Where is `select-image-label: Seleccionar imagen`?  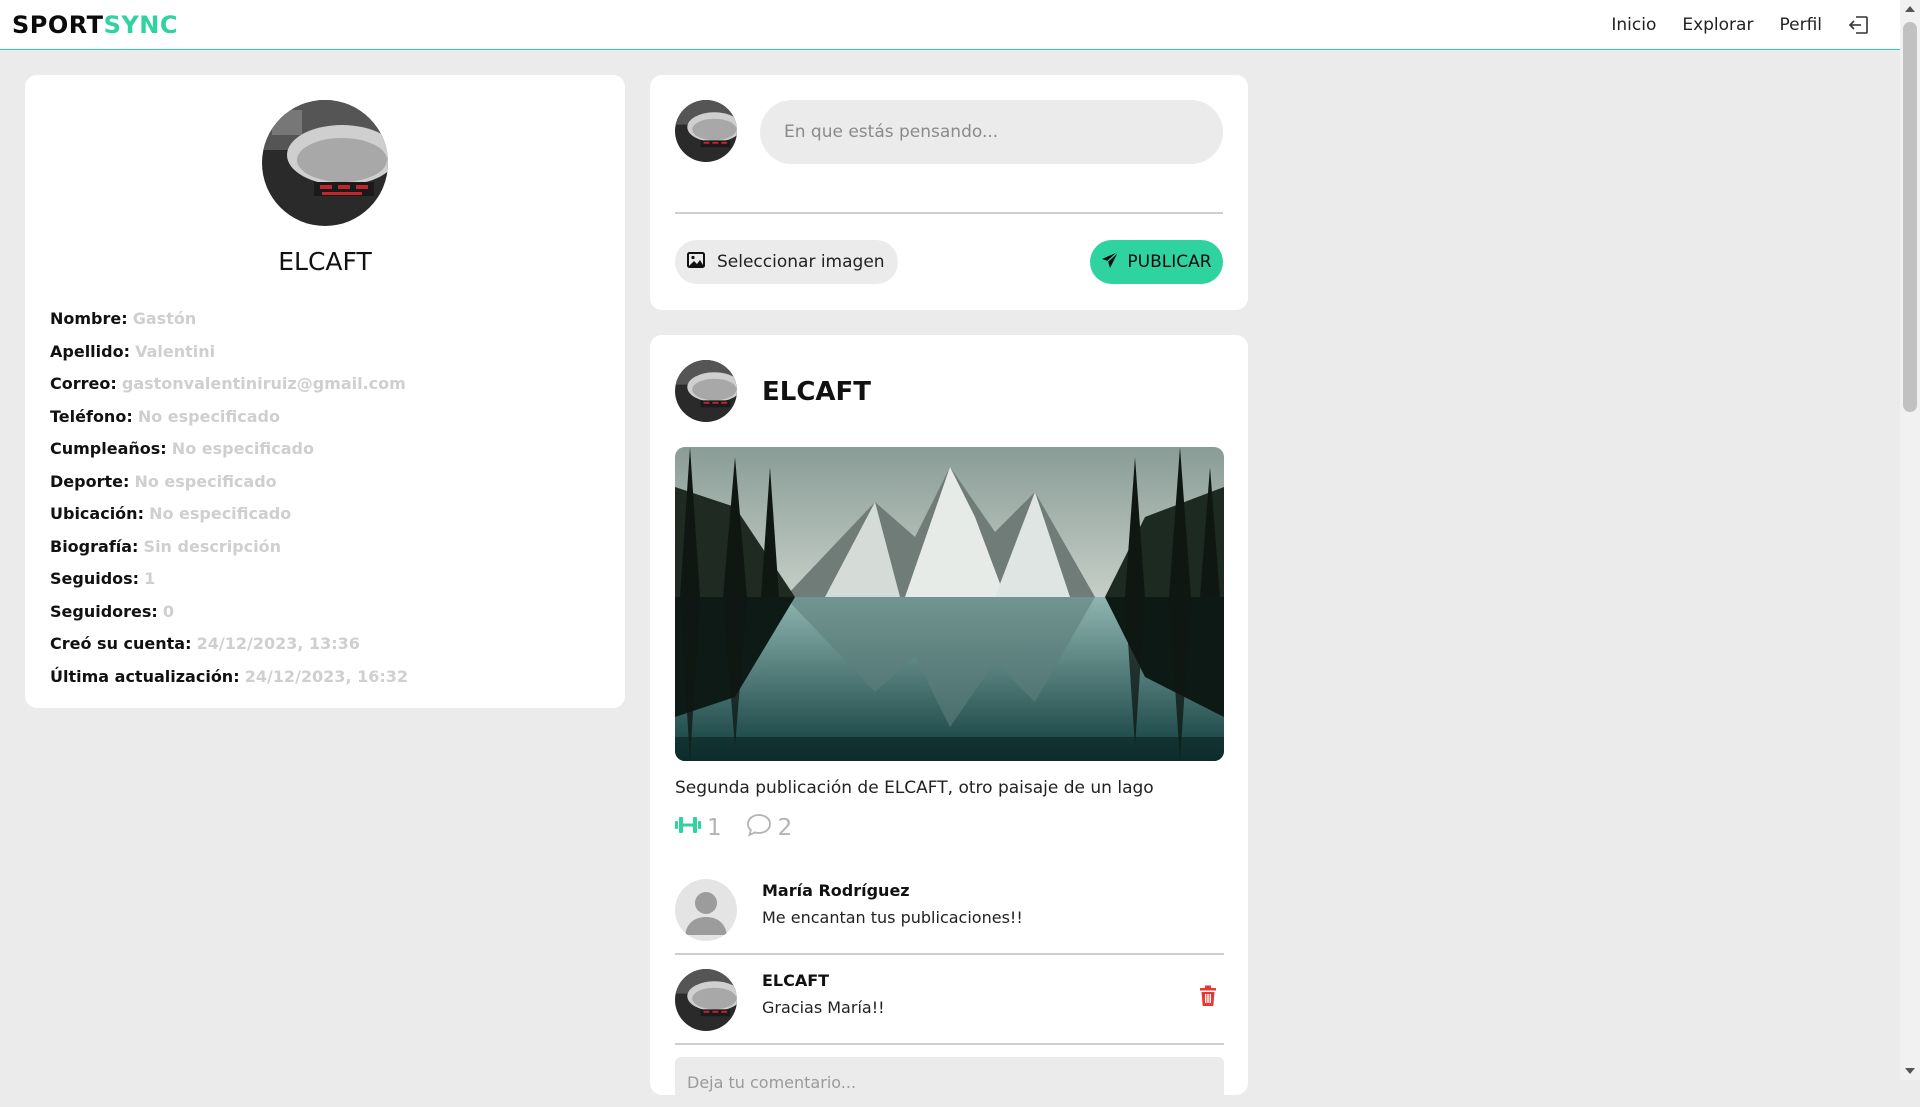 select-image-label: Seleccionar imagen is located at coordinates (801, 262).